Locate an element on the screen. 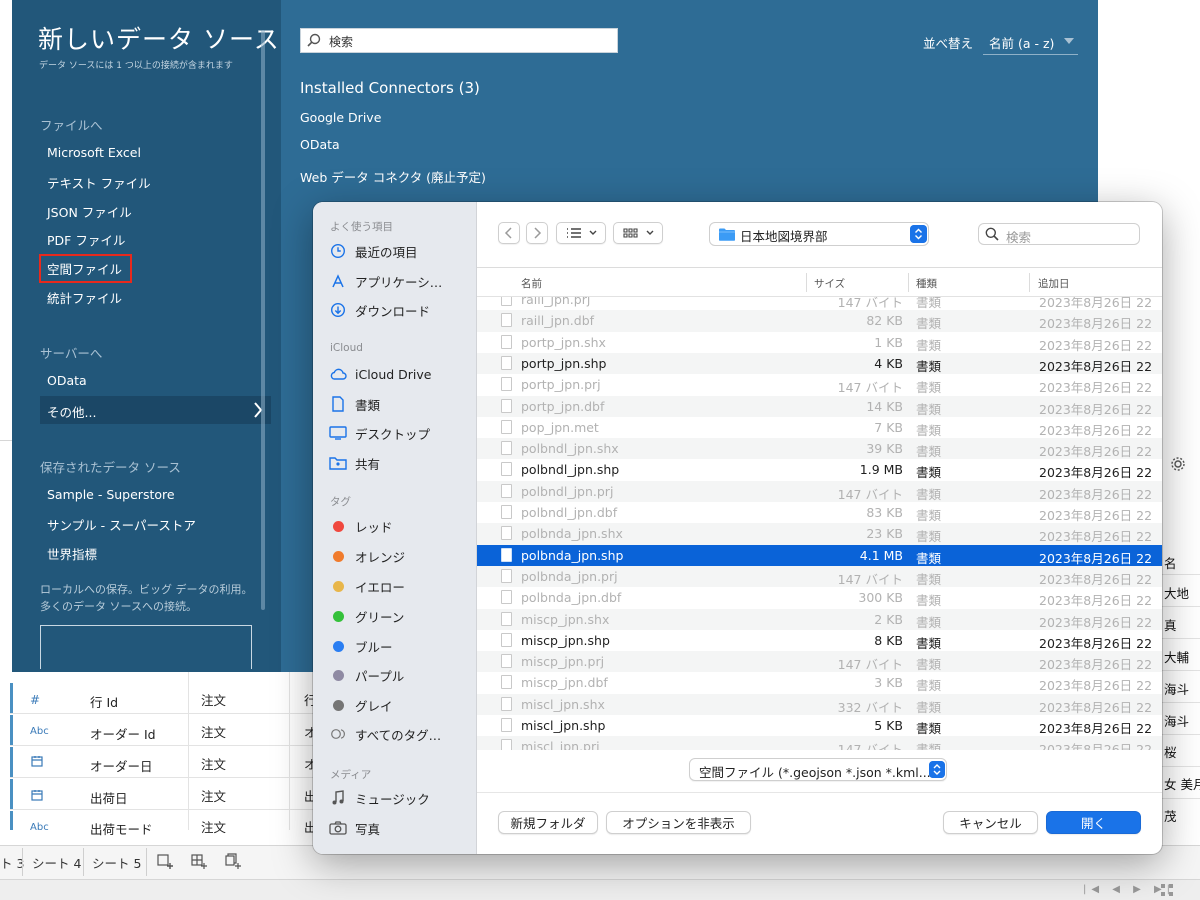 The width and height of the screenshot is (1200, 900). file-row: miscl_jpn.shp 5 KB 書類 2023年8月26日 22 is located at coordinates (819, 725).